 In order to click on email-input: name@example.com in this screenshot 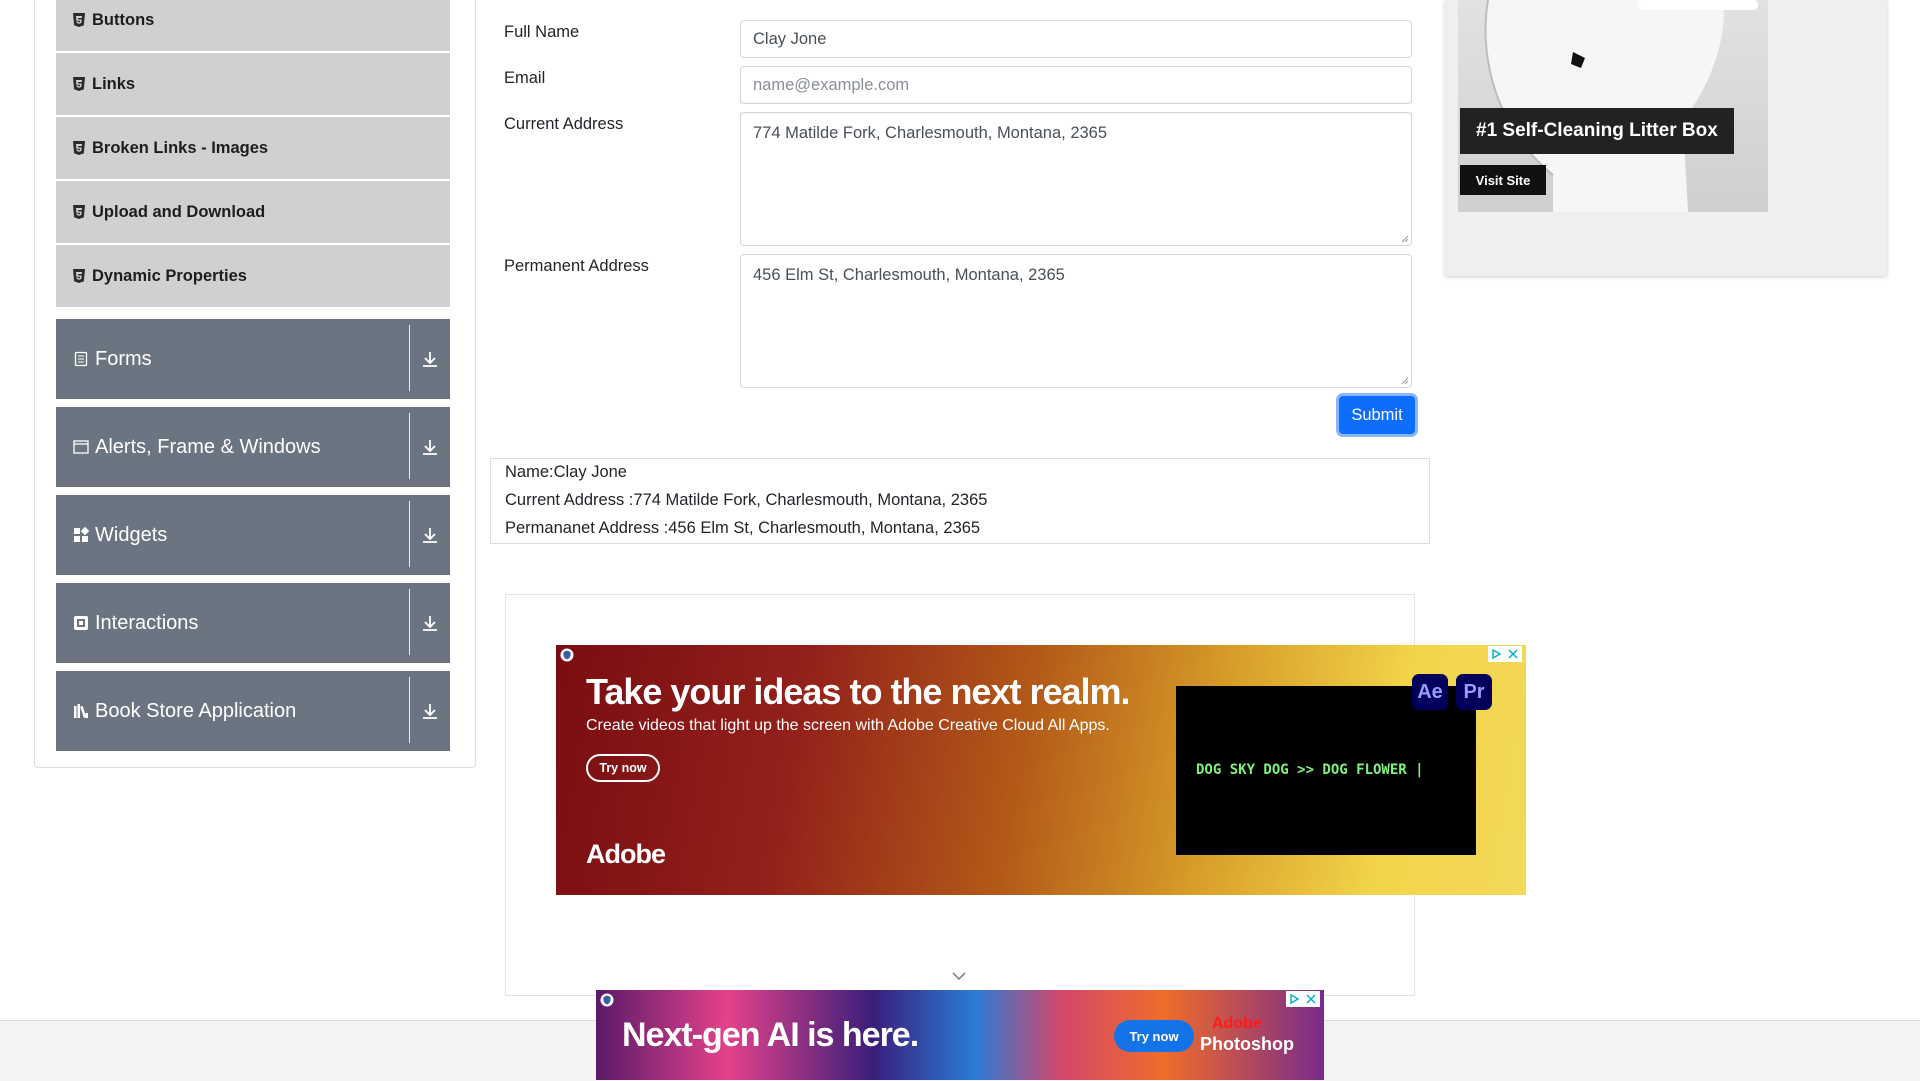, I will do `click(1076, 85)`.